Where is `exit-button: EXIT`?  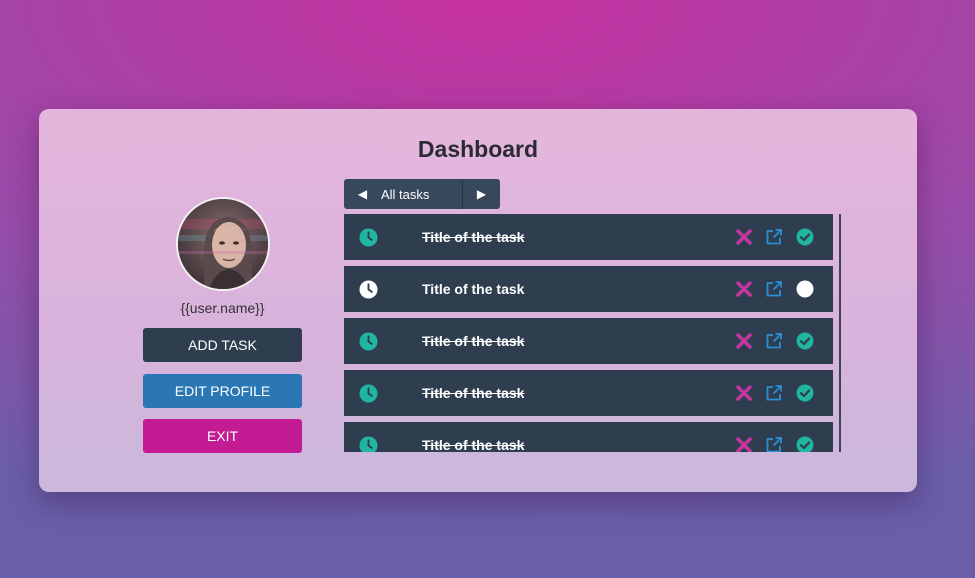
exit-button: EXIT is located at coordinates (222, 436).